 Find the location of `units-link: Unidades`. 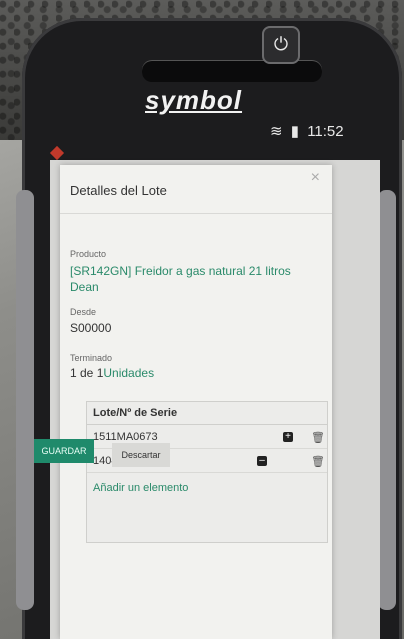

units-link: Unidades is located at coordinates (128, 373).